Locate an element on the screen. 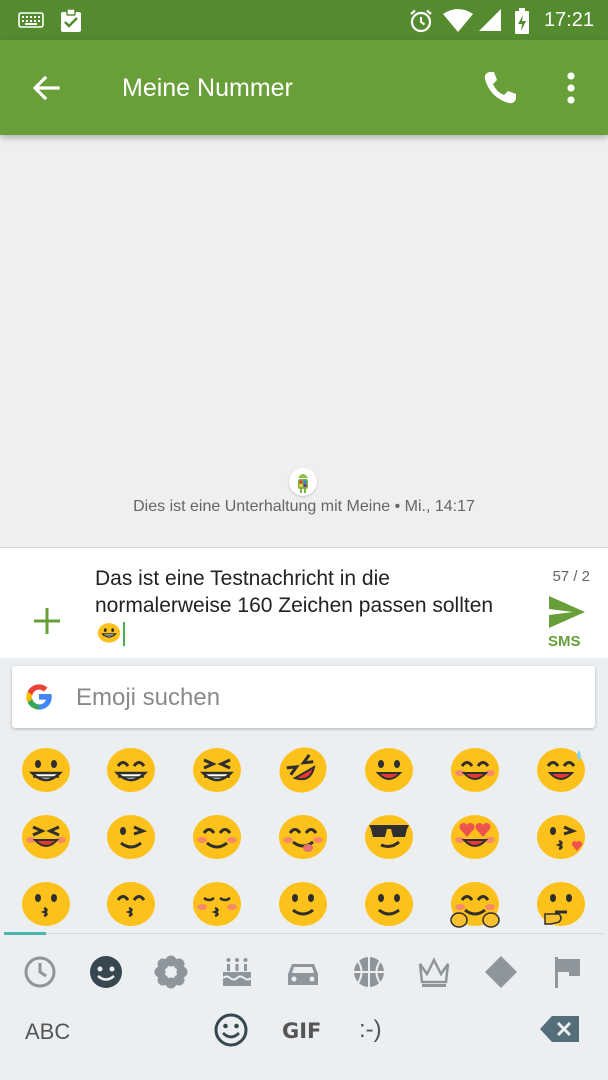 Image resolution: width=608 pixels, height=1080 pixels. kissing-face-with-smiling-eyes-emoji is located at coordinates (131, 902).